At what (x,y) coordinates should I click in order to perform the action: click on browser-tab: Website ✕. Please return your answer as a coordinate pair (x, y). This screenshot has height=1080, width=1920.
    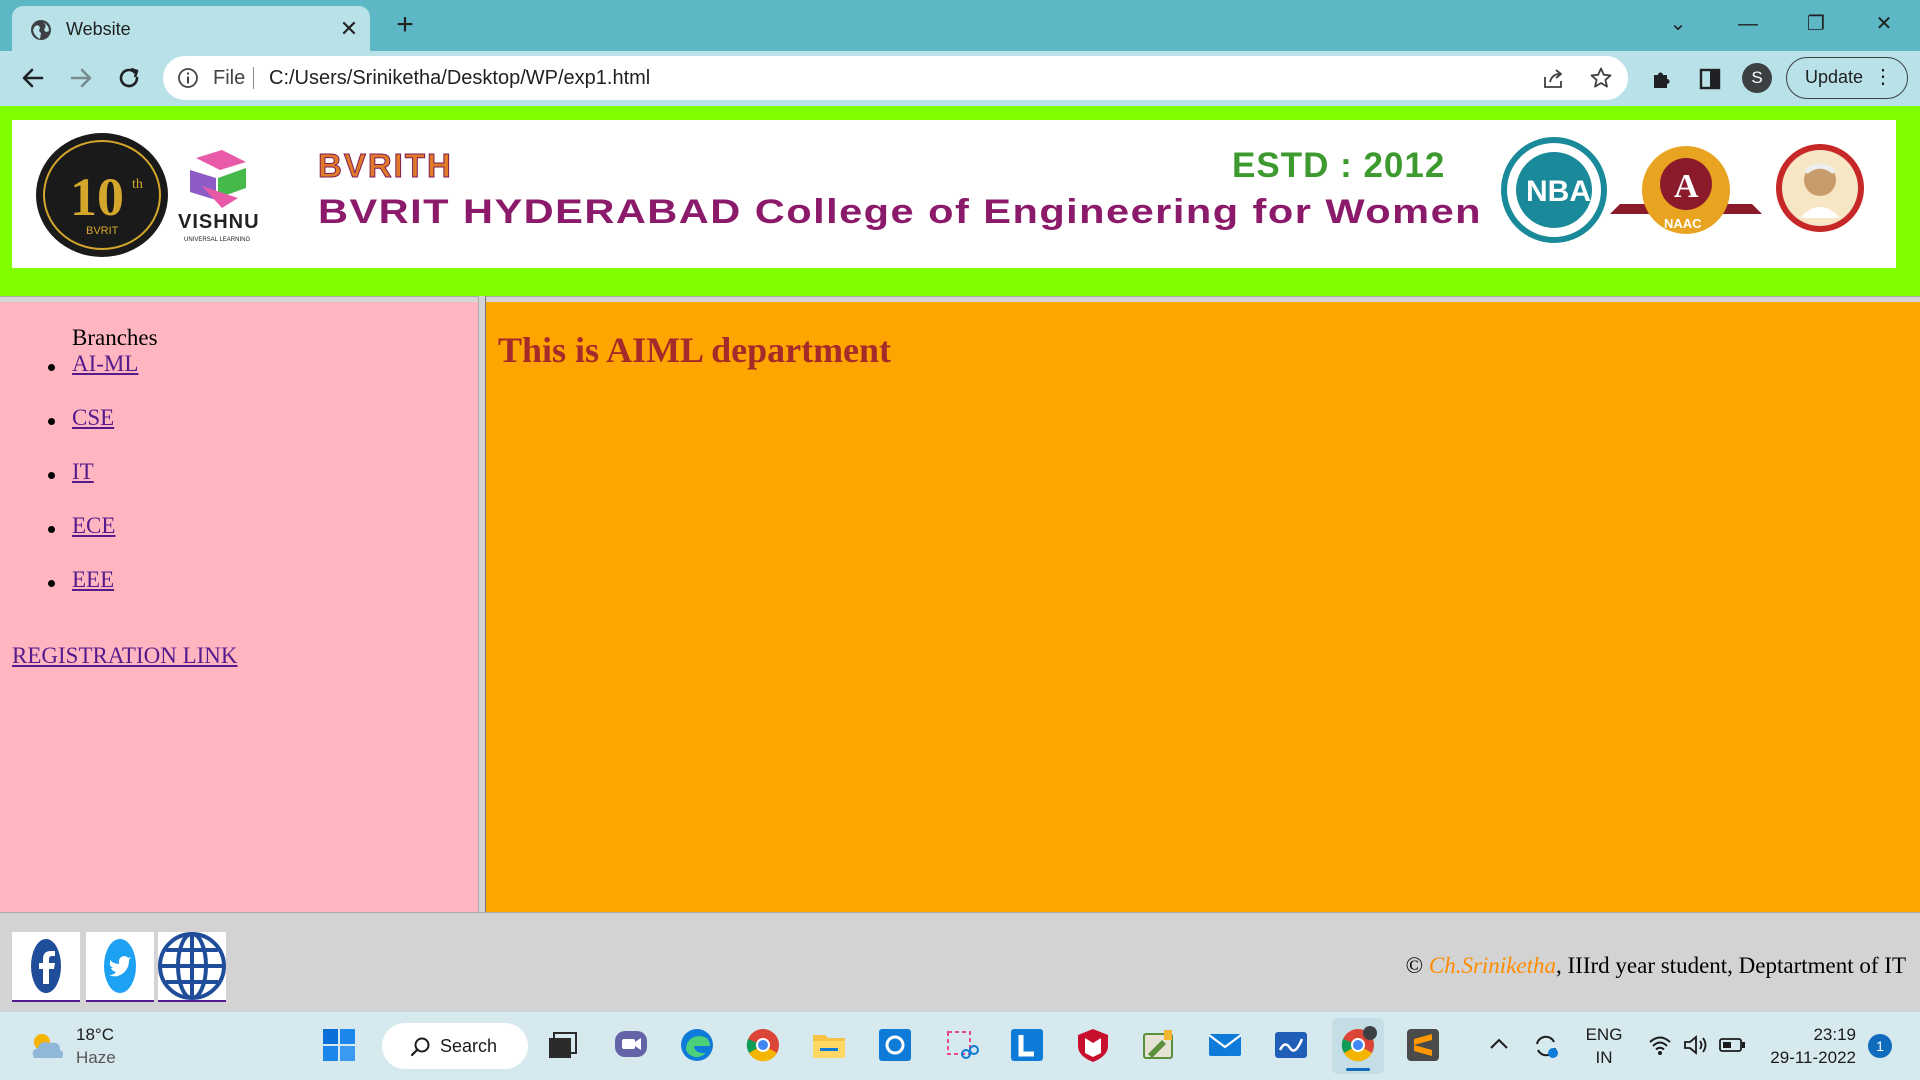
    Looking at the image, I should click on (191, 28).